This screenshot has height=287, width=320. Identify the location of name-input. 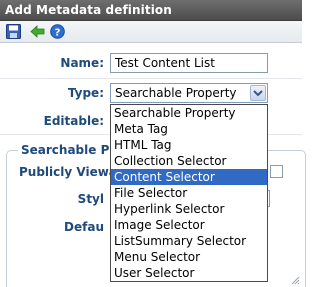
(189, 63).